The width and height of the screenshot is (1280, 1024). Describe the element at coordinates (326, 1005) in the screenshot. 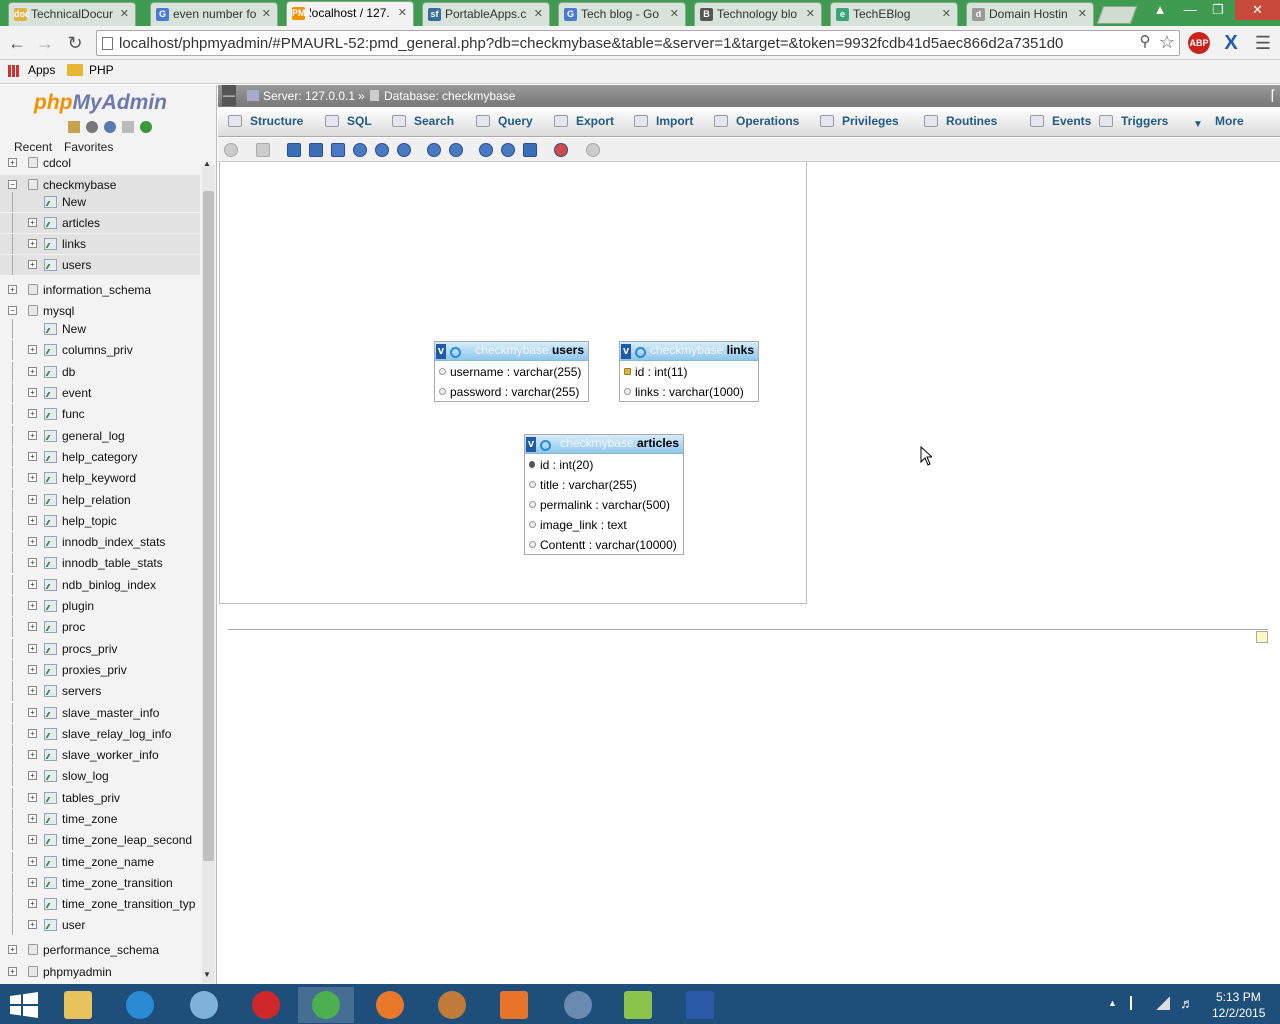

I see `taskbar-chrome` at that location.